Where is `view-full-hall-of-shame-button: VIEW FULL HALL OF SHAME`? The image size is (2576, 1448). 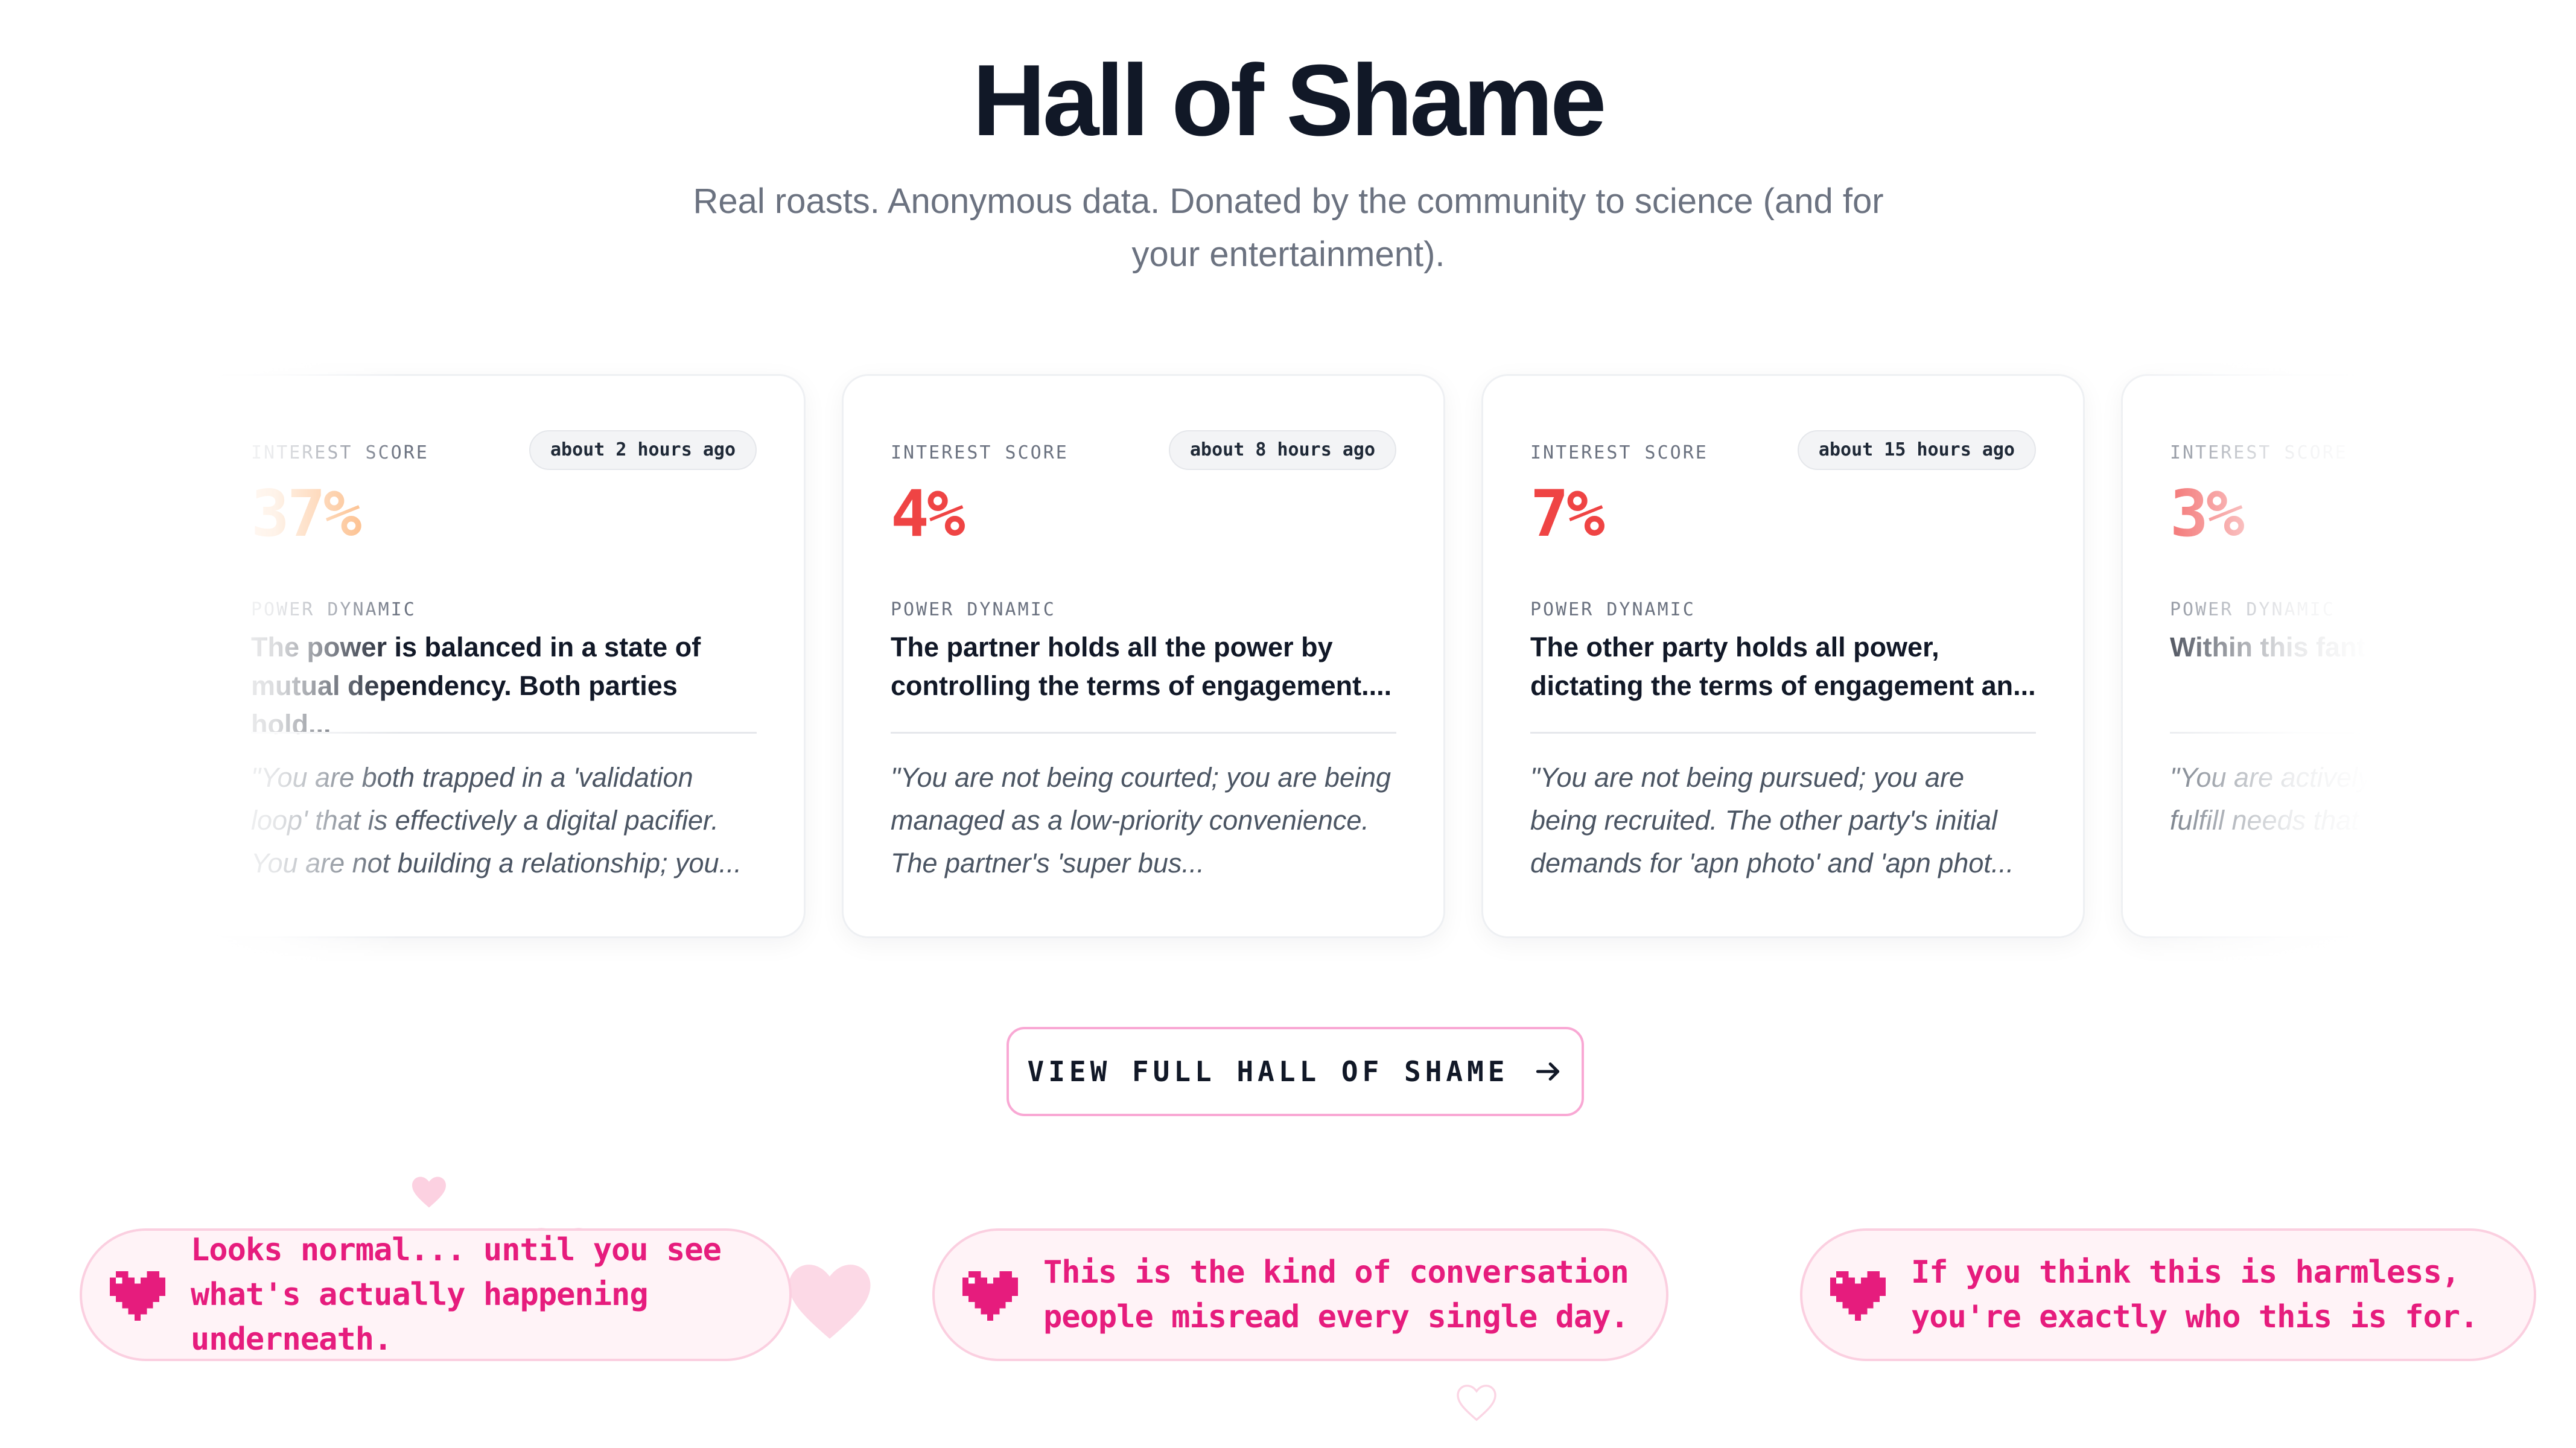
view-full-hall-of-shame-button: VIEW FULL HALL OF SHAME is located at coordinates (1295, 1072).